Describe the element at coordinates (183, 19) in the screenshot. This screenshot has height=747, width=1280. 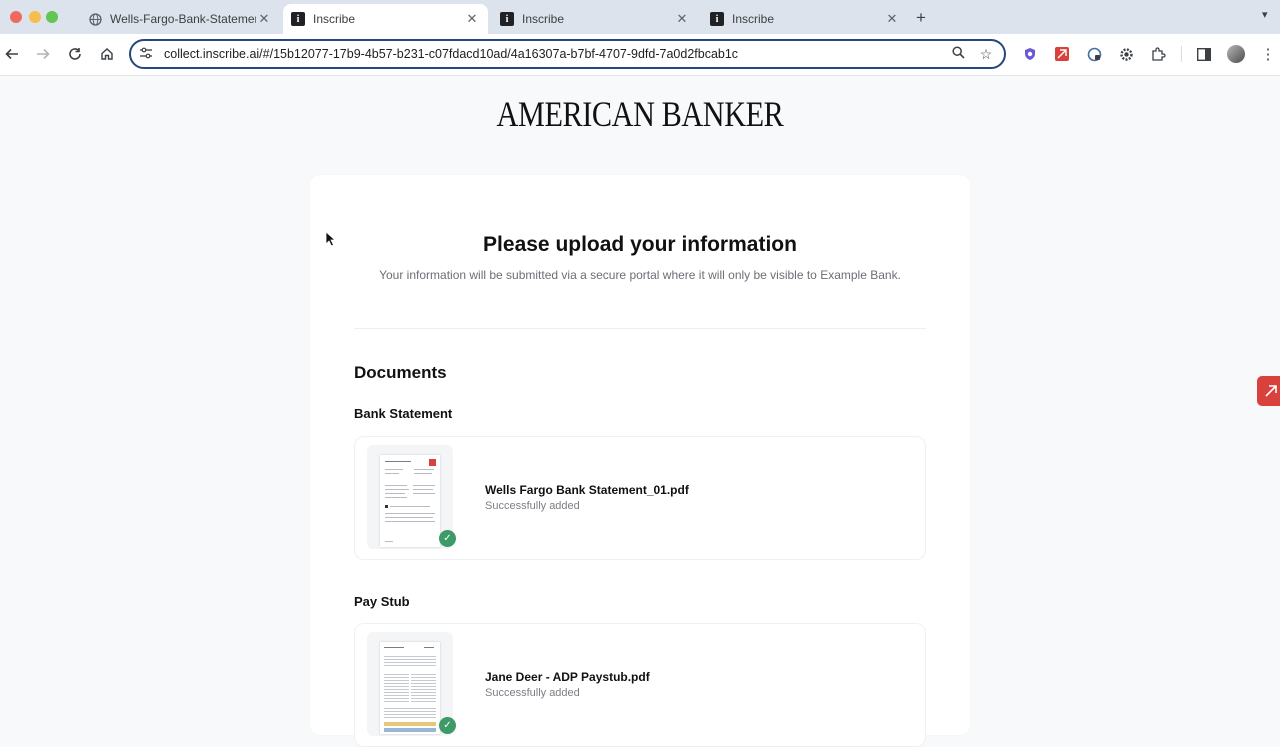
I see `tab-title: Wells-Fargo-Bank-Statement` at that location.